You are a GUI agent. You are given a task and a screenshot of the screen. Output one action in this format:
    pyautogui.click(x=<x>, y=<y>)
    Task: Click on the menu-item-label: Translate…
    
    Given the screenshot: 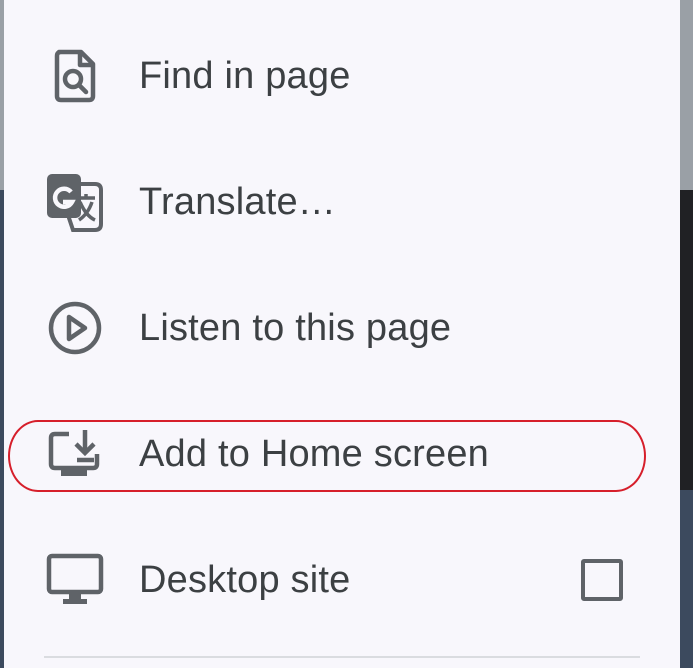 What is the action you would take?
    pyautogui.click(x=237, y=201)
    